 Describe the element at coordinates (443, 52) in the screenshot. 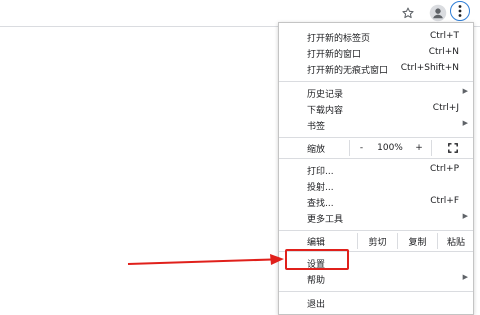

I see `shortcut-label: Ctrl+N` at that location.